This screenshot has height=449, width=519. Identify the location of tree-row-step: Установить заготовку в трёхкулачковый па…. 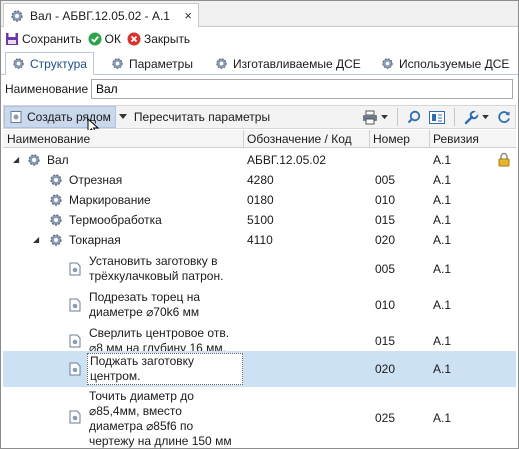
(259, 269).